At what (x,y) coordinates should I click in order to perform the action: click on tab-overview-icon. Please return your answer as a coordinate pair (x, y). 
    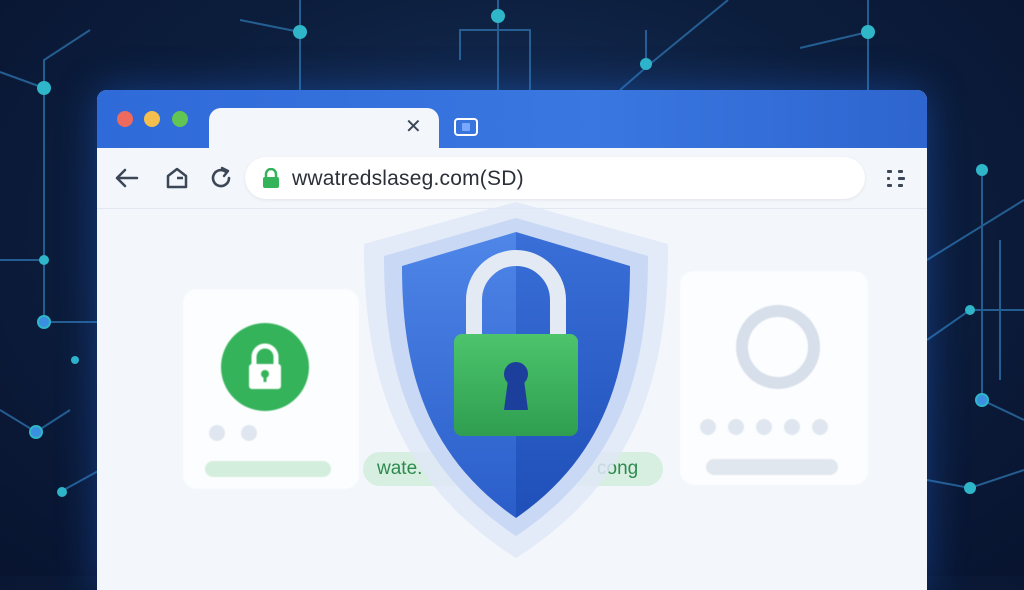
    Looking at the image, I should click on (466, 127).